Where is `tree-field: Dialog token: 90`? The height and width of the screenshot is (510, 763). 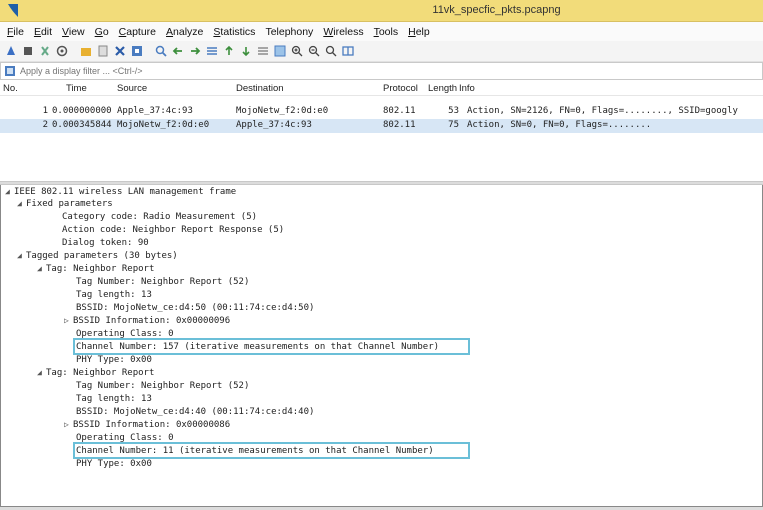 tree-field: Dialog token: 90 is located at coordinates (105, 243).